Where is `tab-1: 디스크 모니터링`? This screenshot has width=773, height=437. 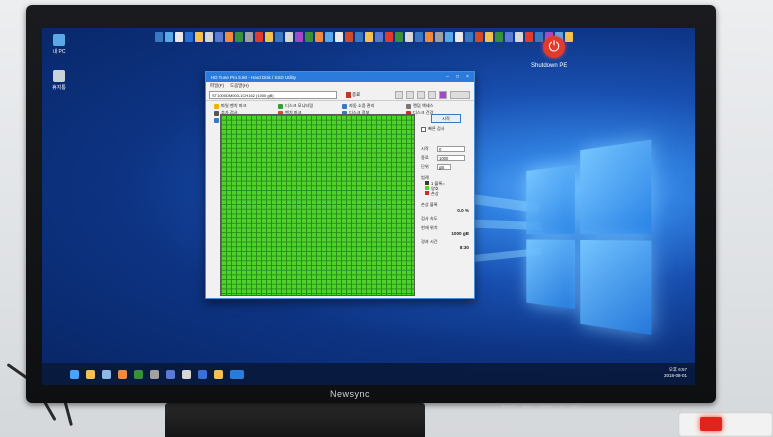
tab-1: 디스크 모니터링 is located at coordinates (308, 106).